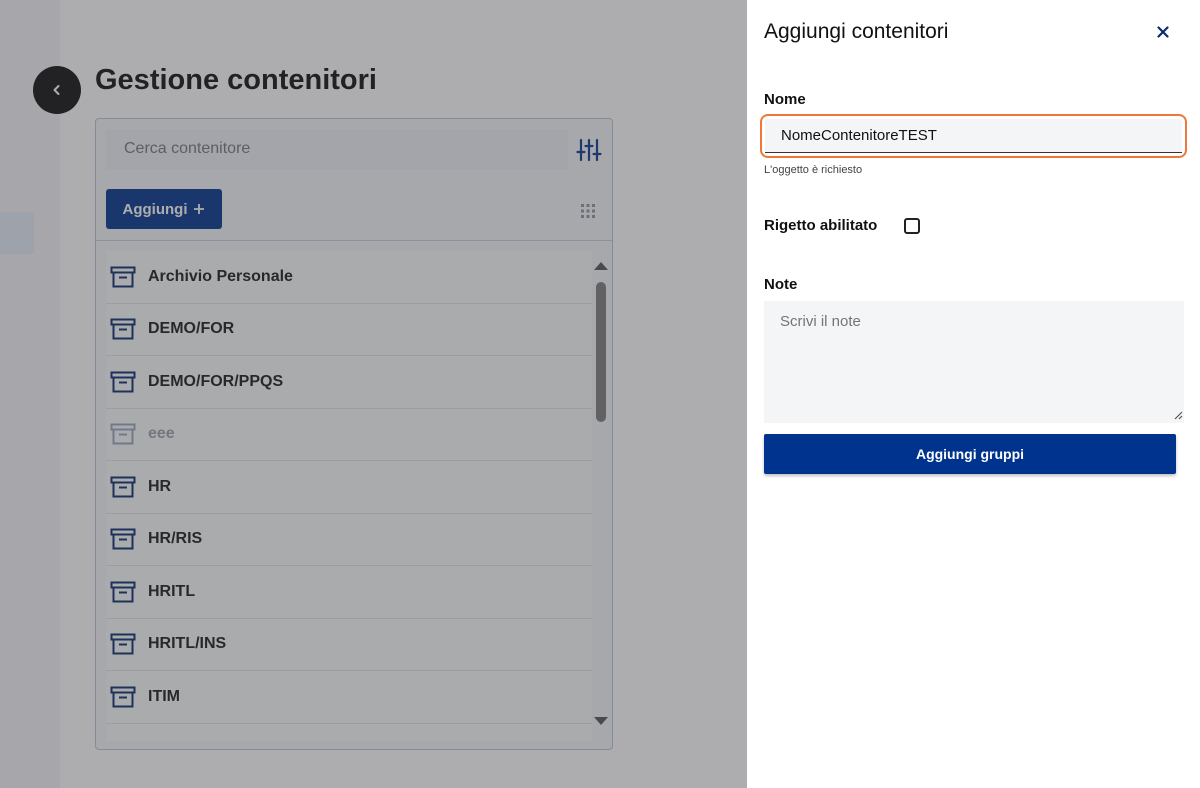 The image size is (1200, 788). I want to click on close-icon, so click(1163, 32).